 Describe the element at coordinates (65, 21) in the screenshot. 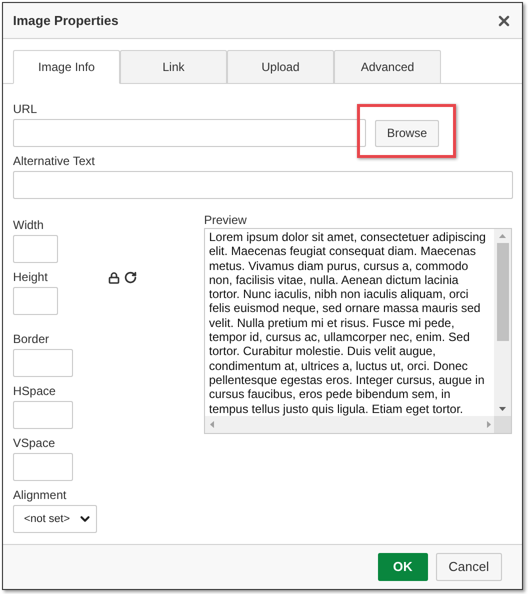

I see `window-title: Image Properties` at that location.